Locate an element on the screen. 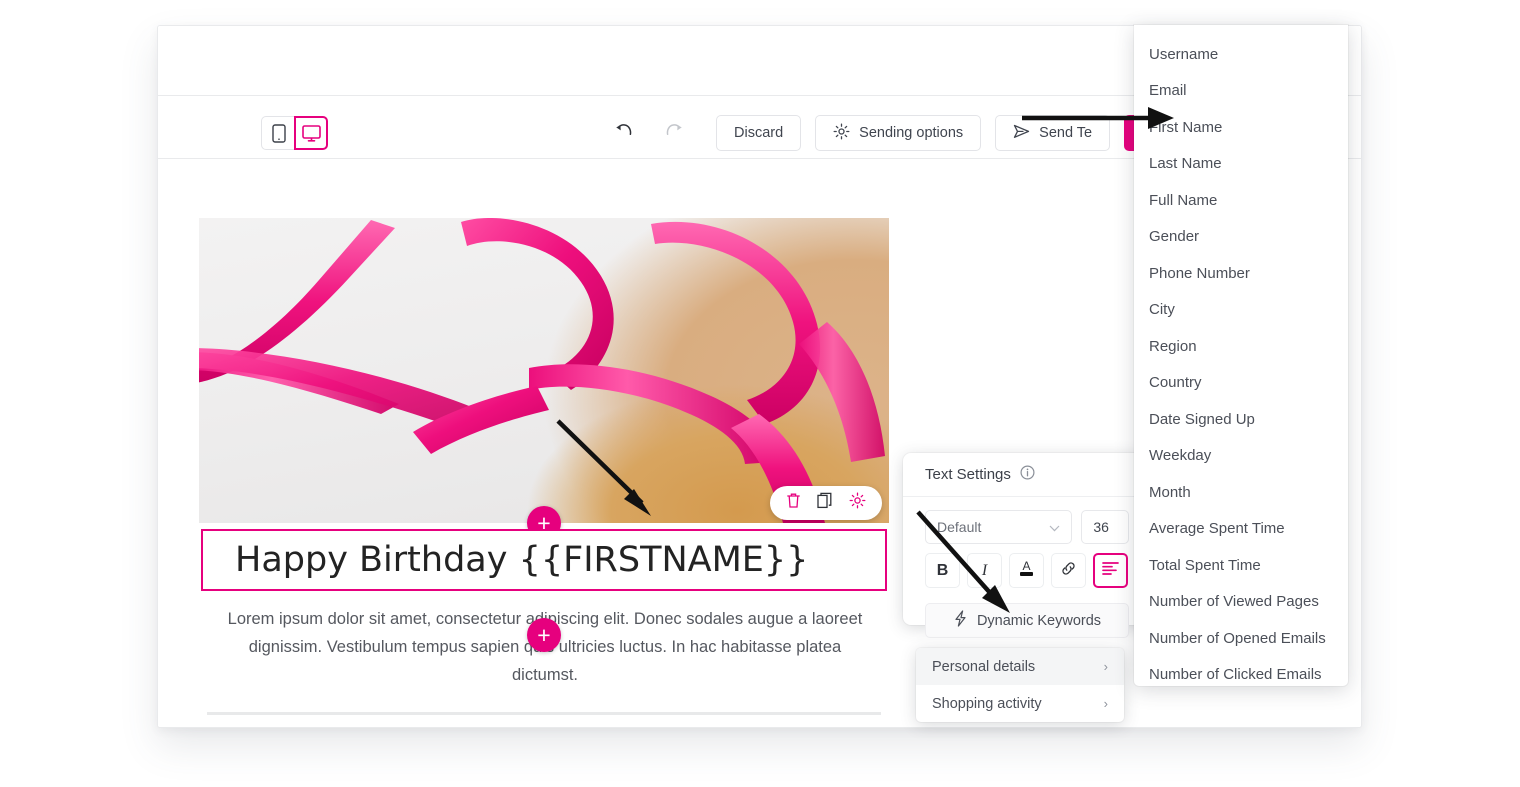 This screenshot has height=787, width=1520. add-block-label-2: + is located at coordinates (544, 634).